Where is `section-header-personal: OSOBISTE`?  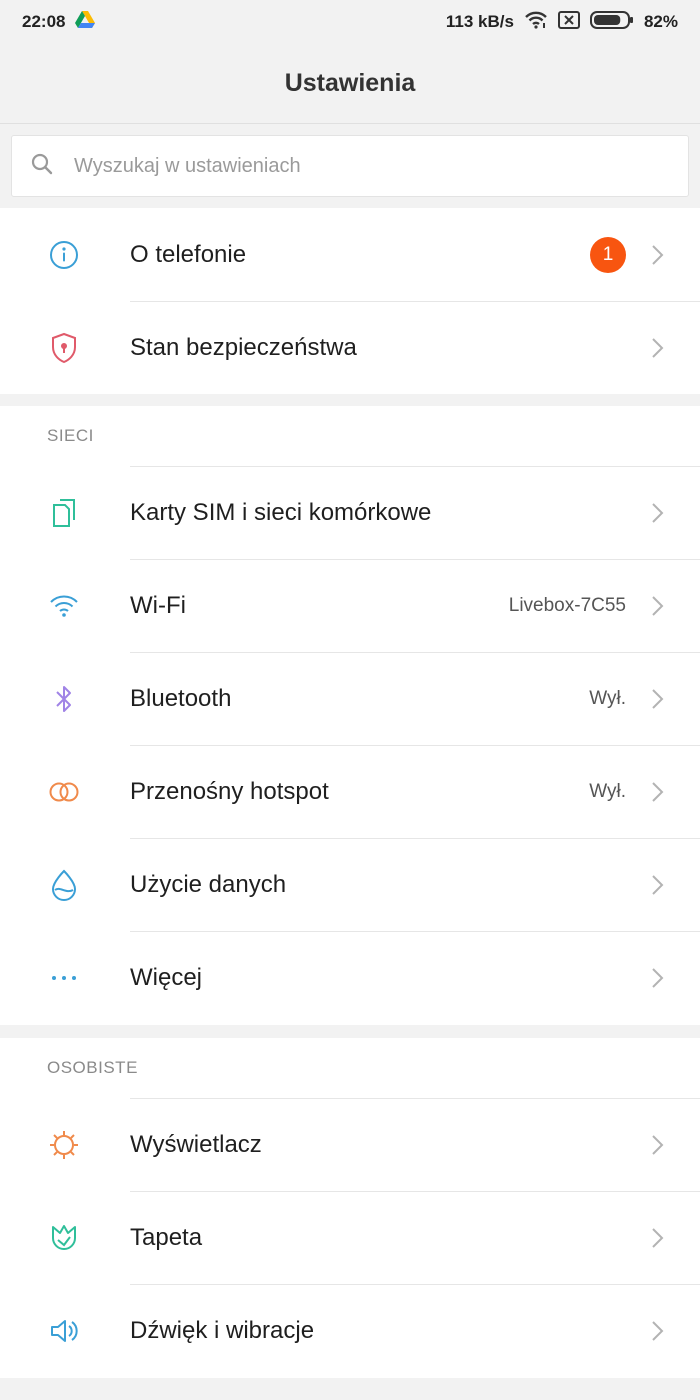
section-header-personal: OSOBISTE is located at coordinates (92, 1067).